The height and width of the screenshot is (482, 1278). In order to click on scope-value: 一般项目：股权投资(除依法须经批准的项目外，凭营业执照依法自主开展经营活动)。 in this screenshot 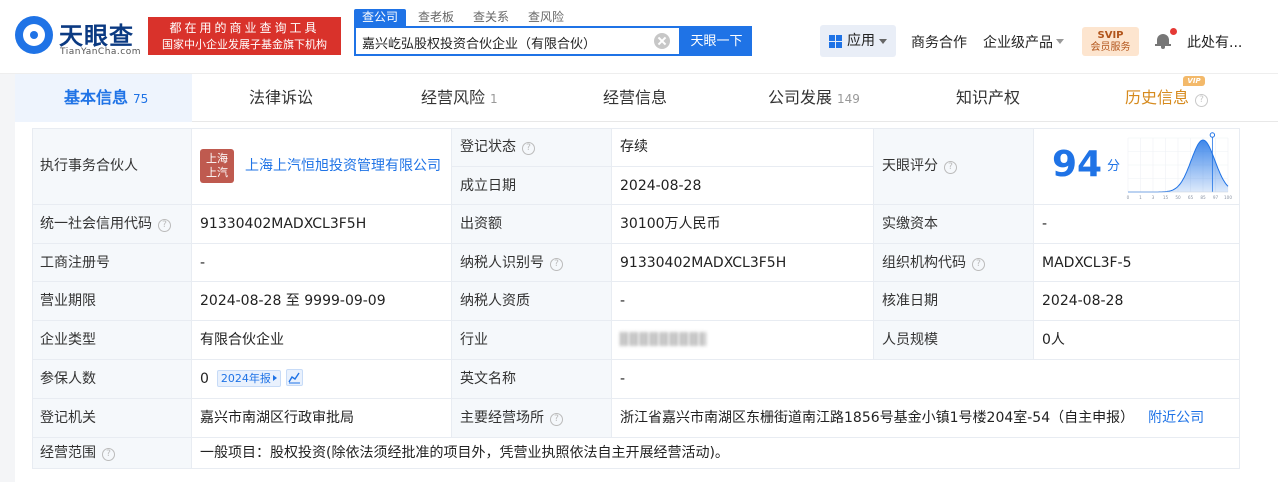, I will do `click(716, 453)`.